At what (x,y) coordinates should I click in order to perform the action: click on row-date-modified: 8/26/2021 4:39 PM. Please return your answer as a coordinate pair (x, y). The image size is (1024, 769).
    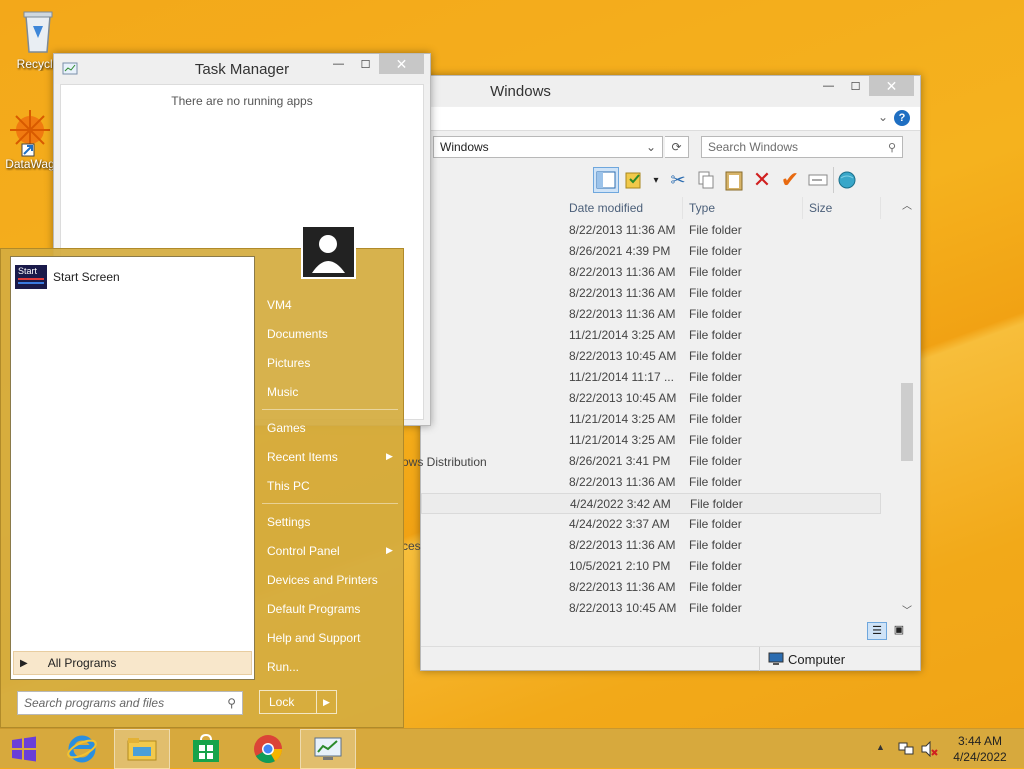
    Looking at the image, I should click on (620, 251).